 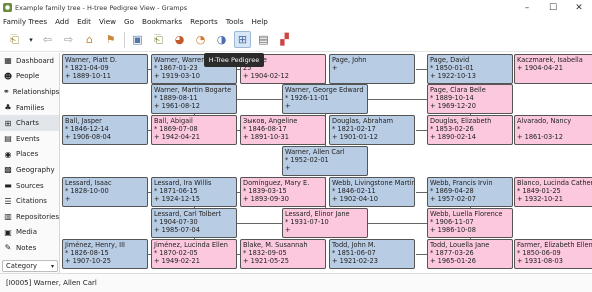 I want to click on person-box: Ball, Abigail * 1869-07-08 + 1942-04-21, so click(x=194, y=130).